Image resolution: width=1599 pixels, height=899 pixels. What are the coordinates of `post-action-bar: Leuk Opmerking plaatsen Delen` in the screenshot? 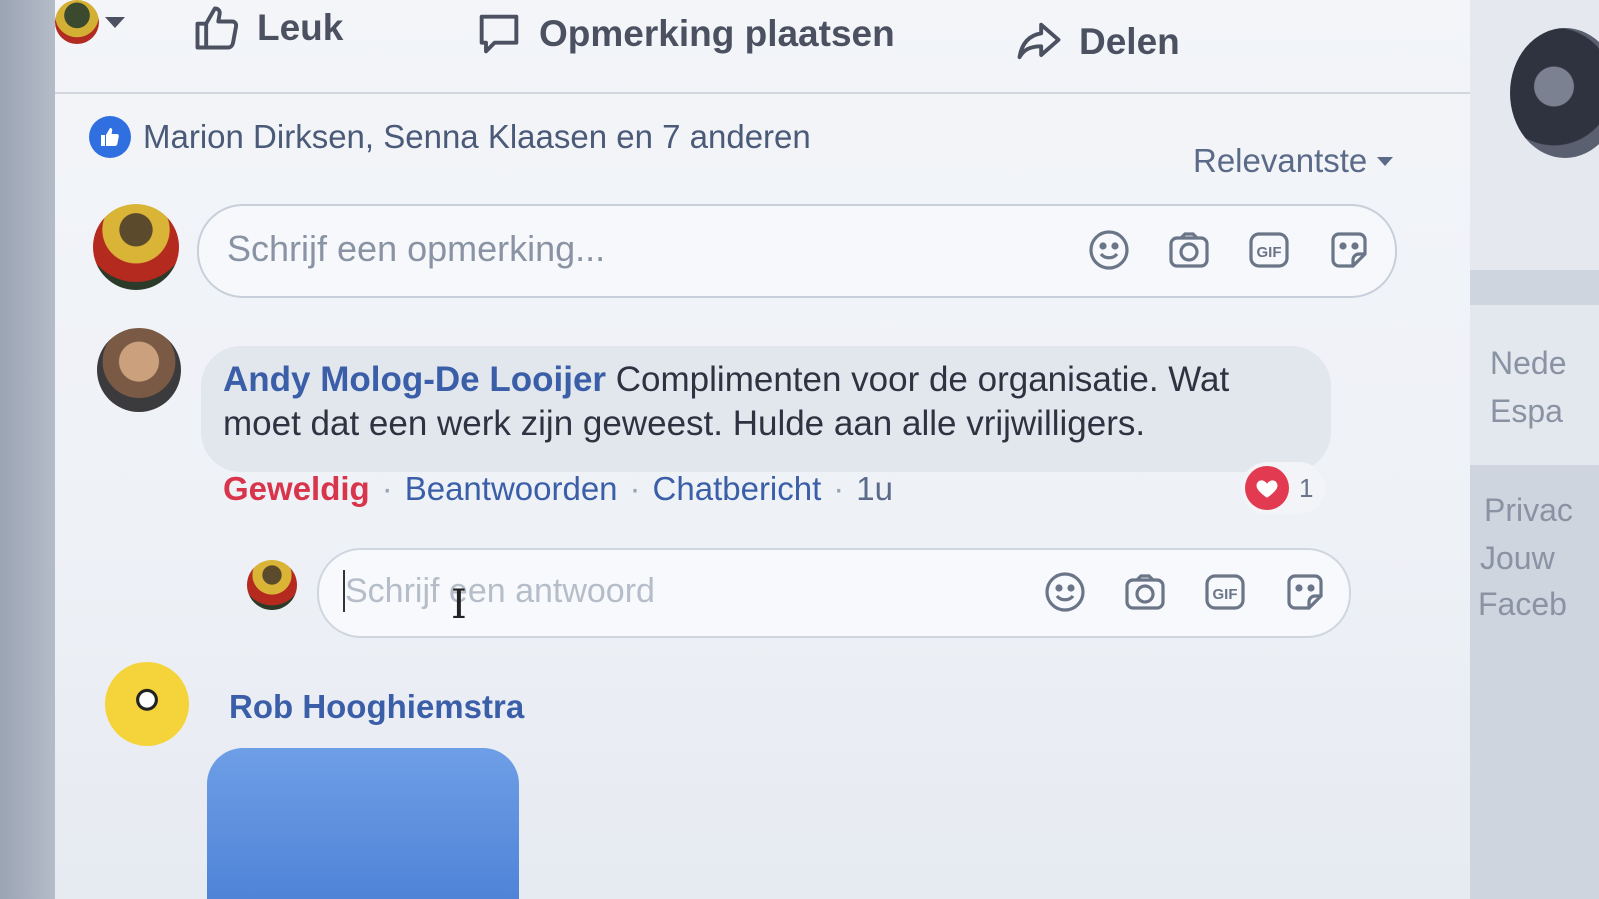 It's located at (762, 47).